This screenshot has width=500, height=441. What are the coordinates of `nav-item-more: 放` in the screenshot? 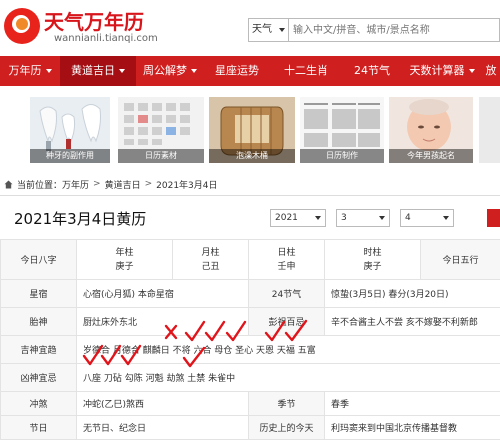 It's located at (491, 71).